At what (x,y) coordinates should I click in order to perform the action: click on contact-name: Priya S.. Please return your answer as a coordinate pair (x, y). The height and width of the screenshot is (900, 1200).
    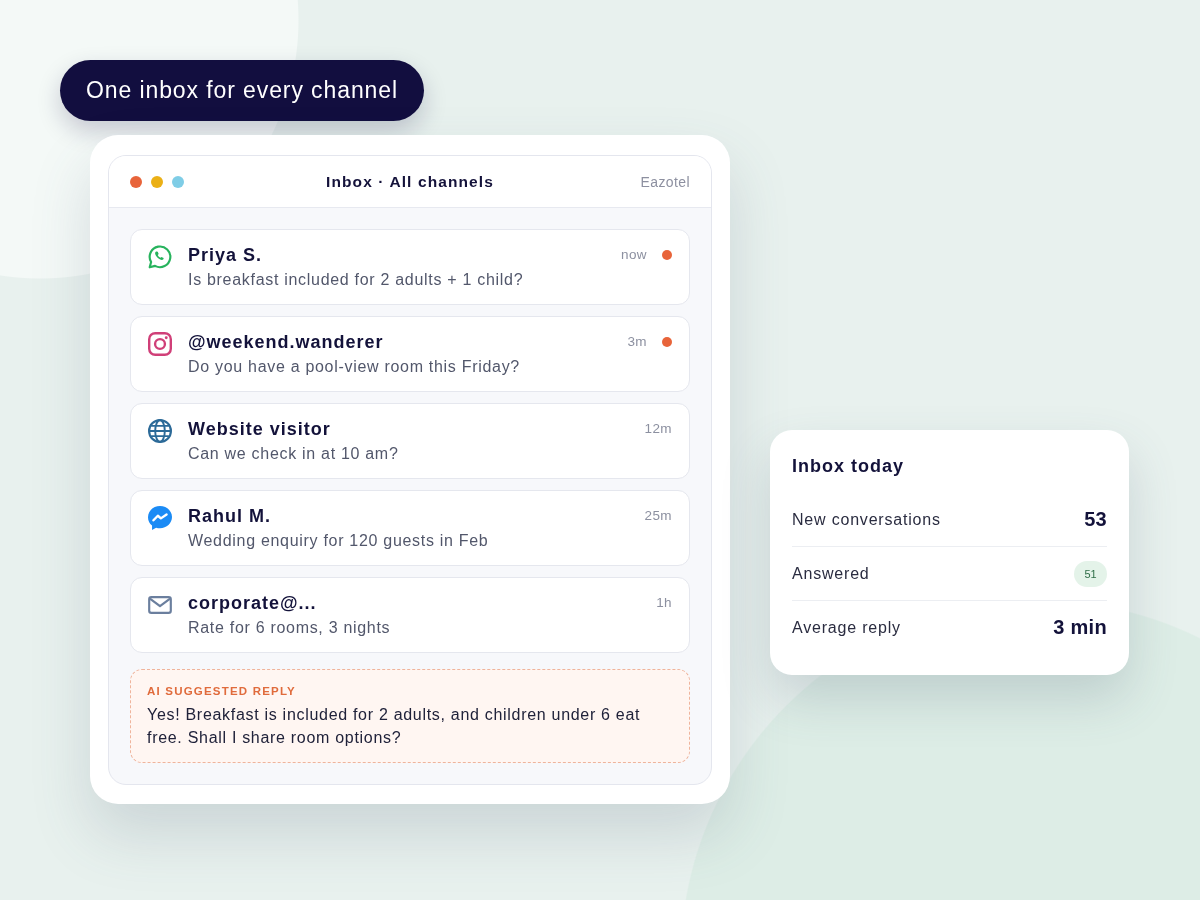
    Looking at the image, I should click on (226, 254).